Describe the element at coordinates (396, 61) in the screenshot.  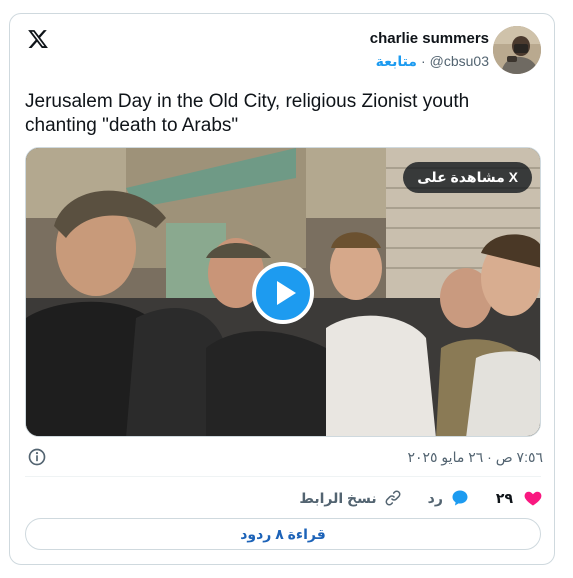
I see `follow-button: متابعة` at that location.